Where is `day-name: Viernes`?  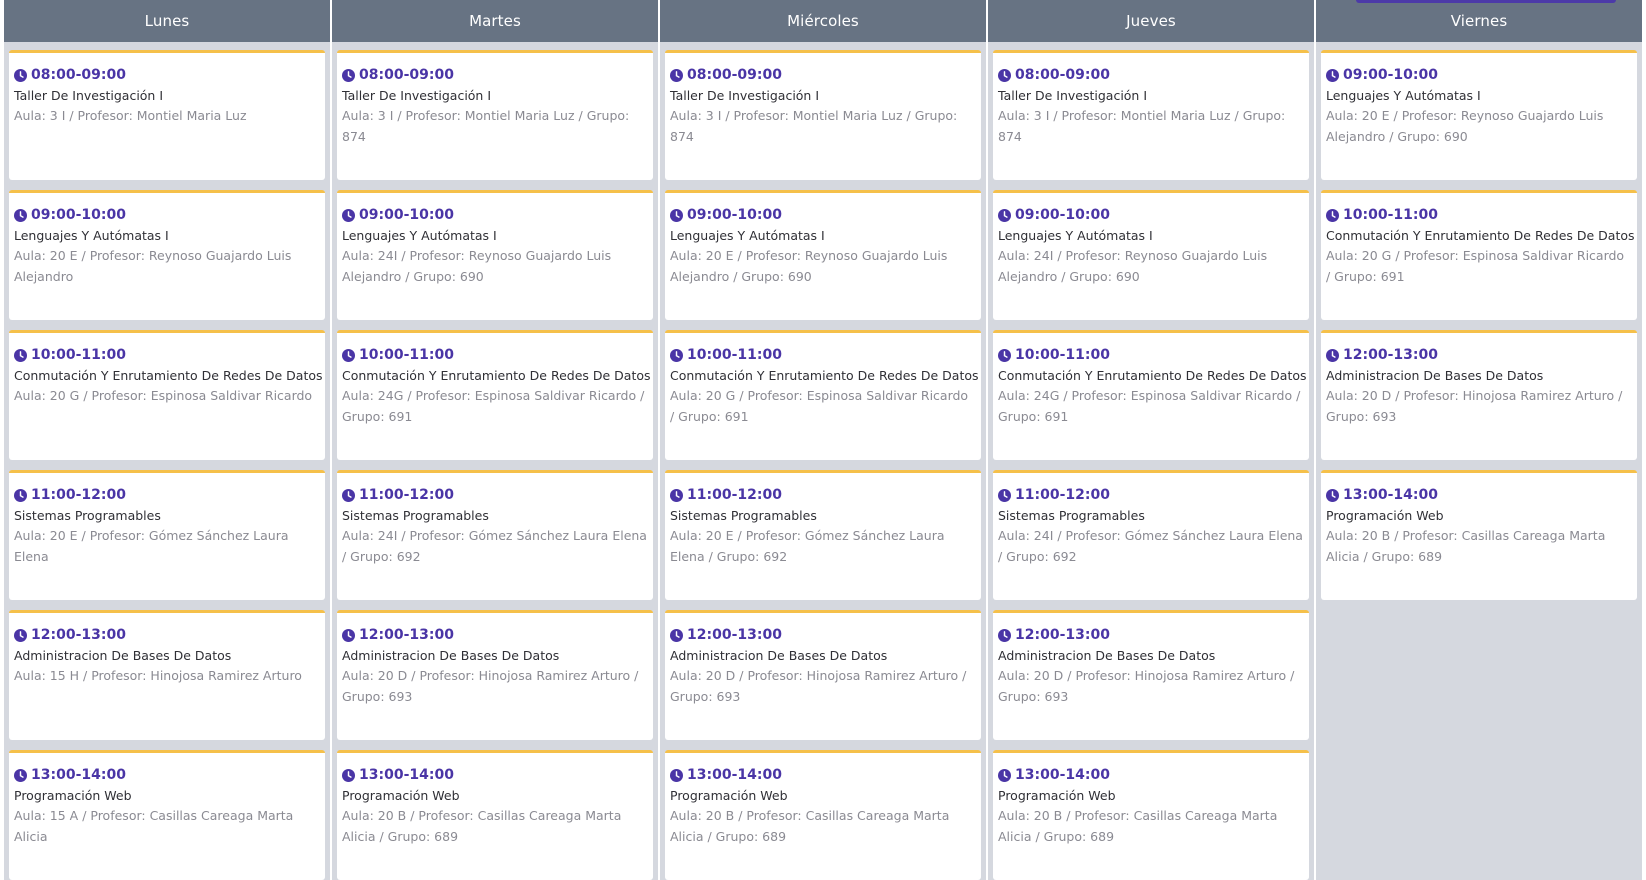
day-name: Viernes is located at coordinates (1479, 21).